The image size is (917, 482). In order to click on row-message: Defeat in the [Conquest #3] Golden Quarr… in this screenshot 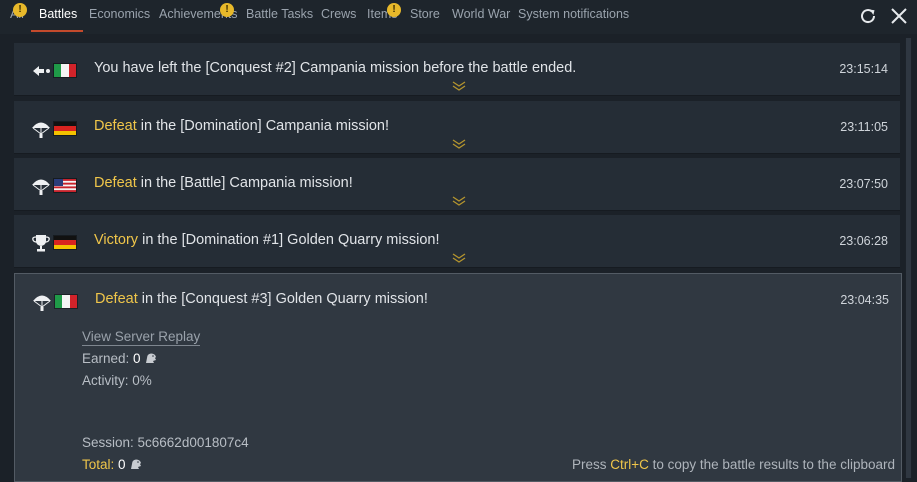, I will do `click(261, 299)`.